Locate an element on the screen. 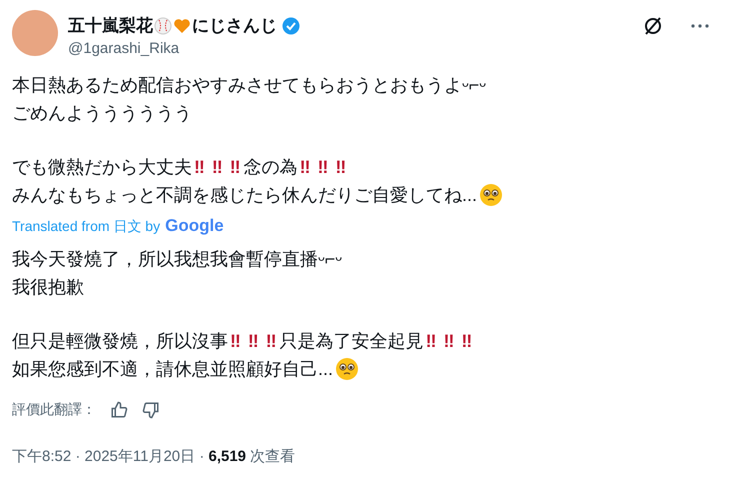  tweet-text: ごめんようううううう is located at coordinates (102, 113).